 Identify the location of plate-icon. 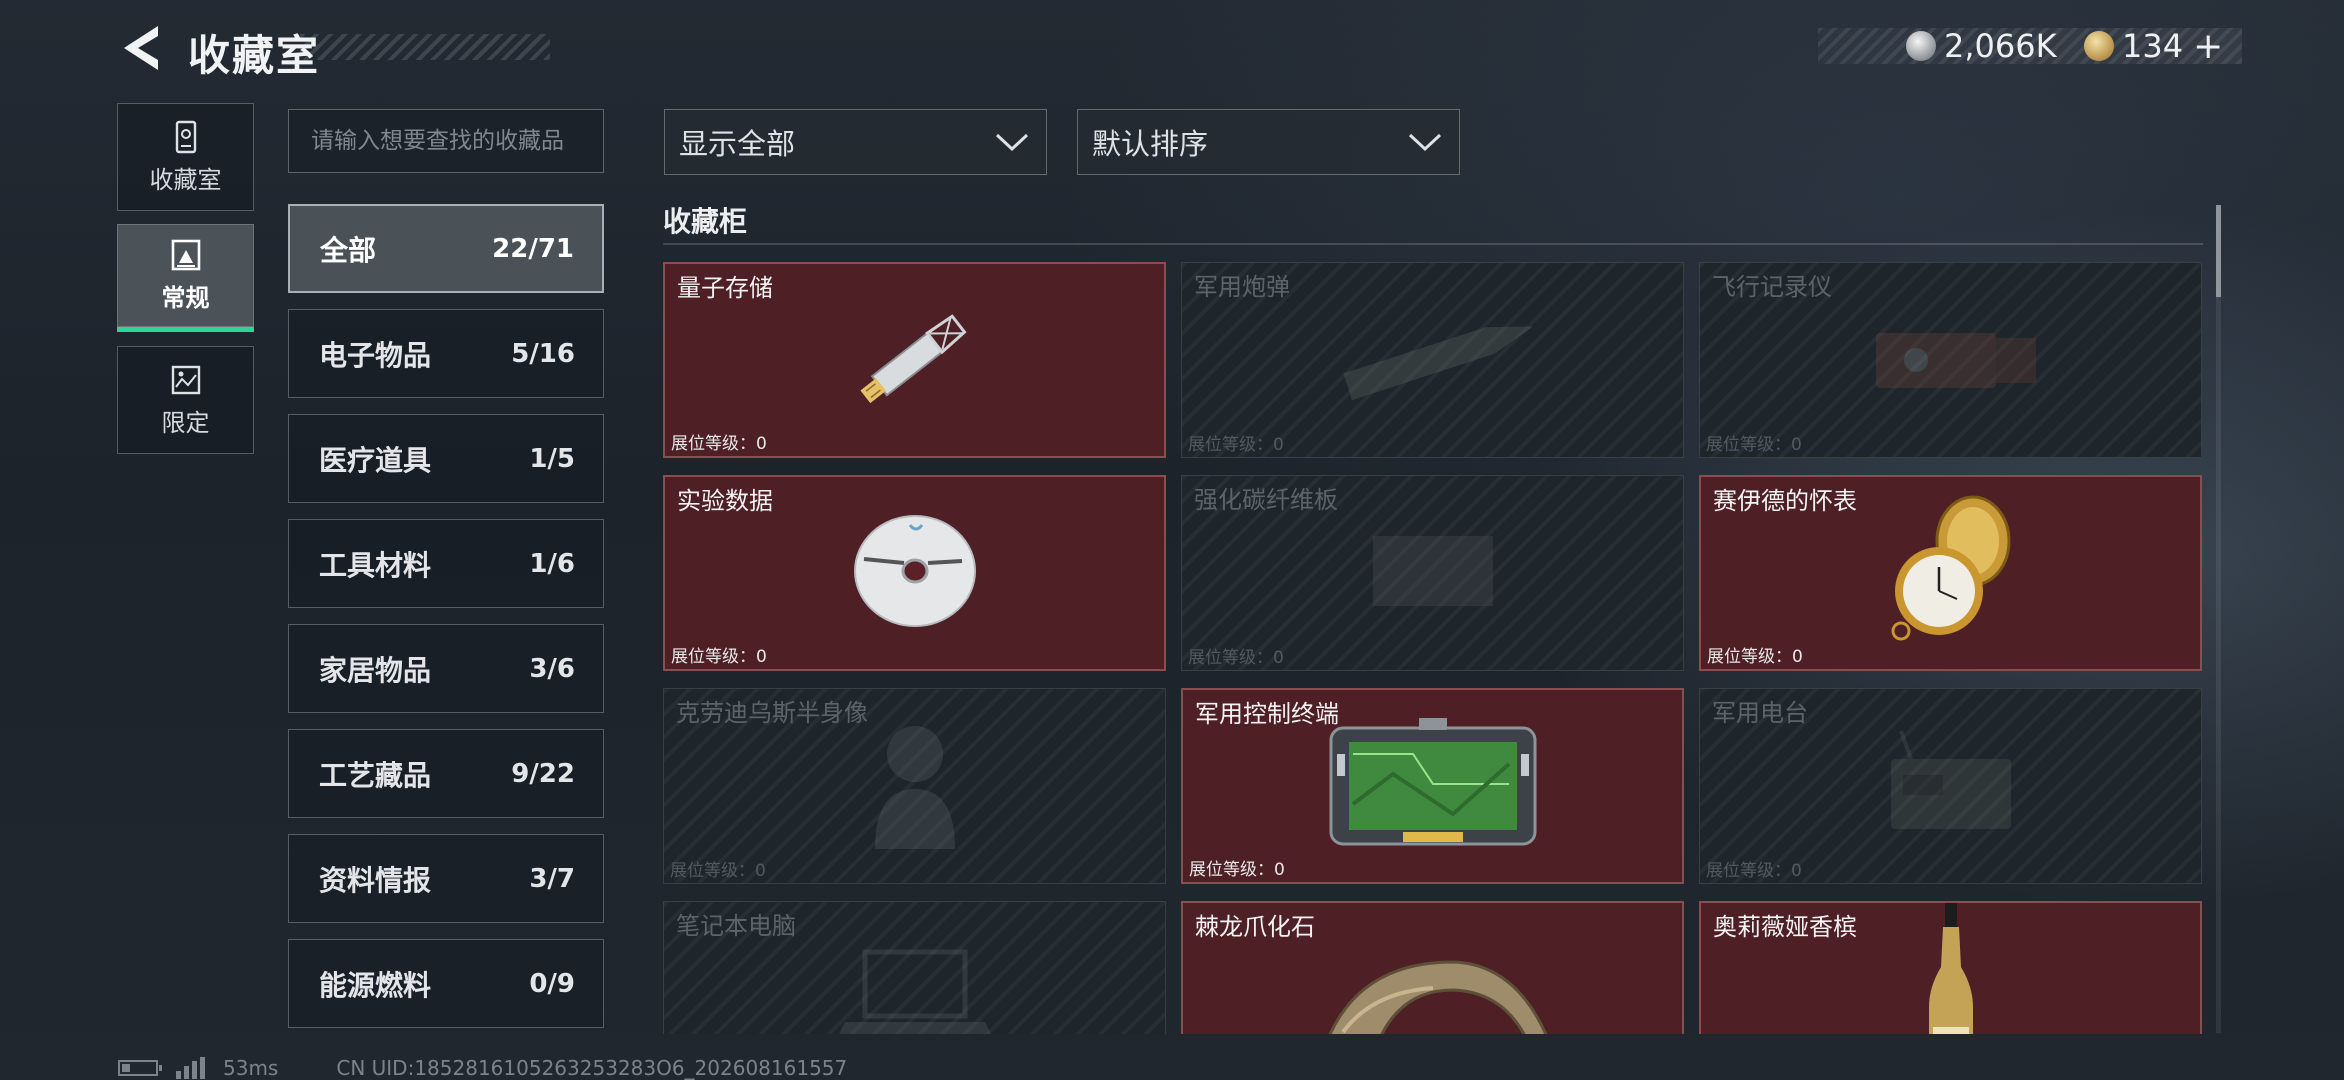
(1433, 573).